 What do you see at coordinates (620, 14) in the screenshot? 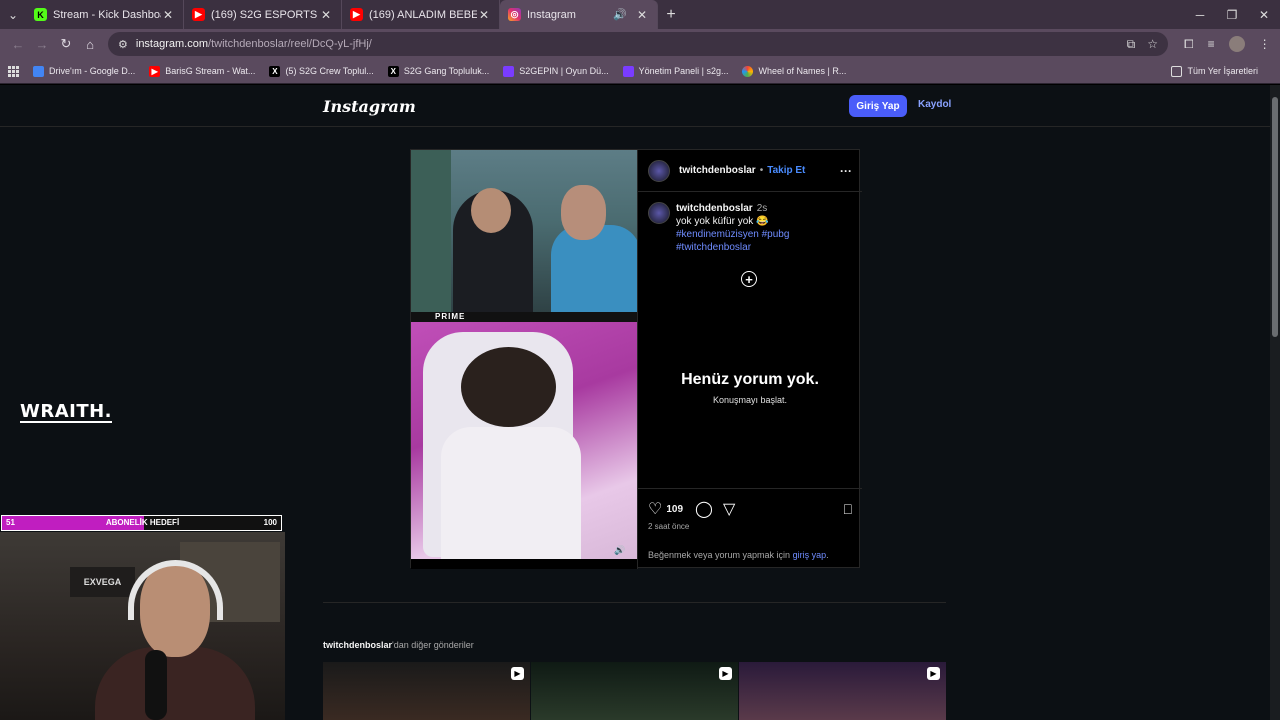
I see `speaker-icon: 🔊` at bounding box center [620, 14].